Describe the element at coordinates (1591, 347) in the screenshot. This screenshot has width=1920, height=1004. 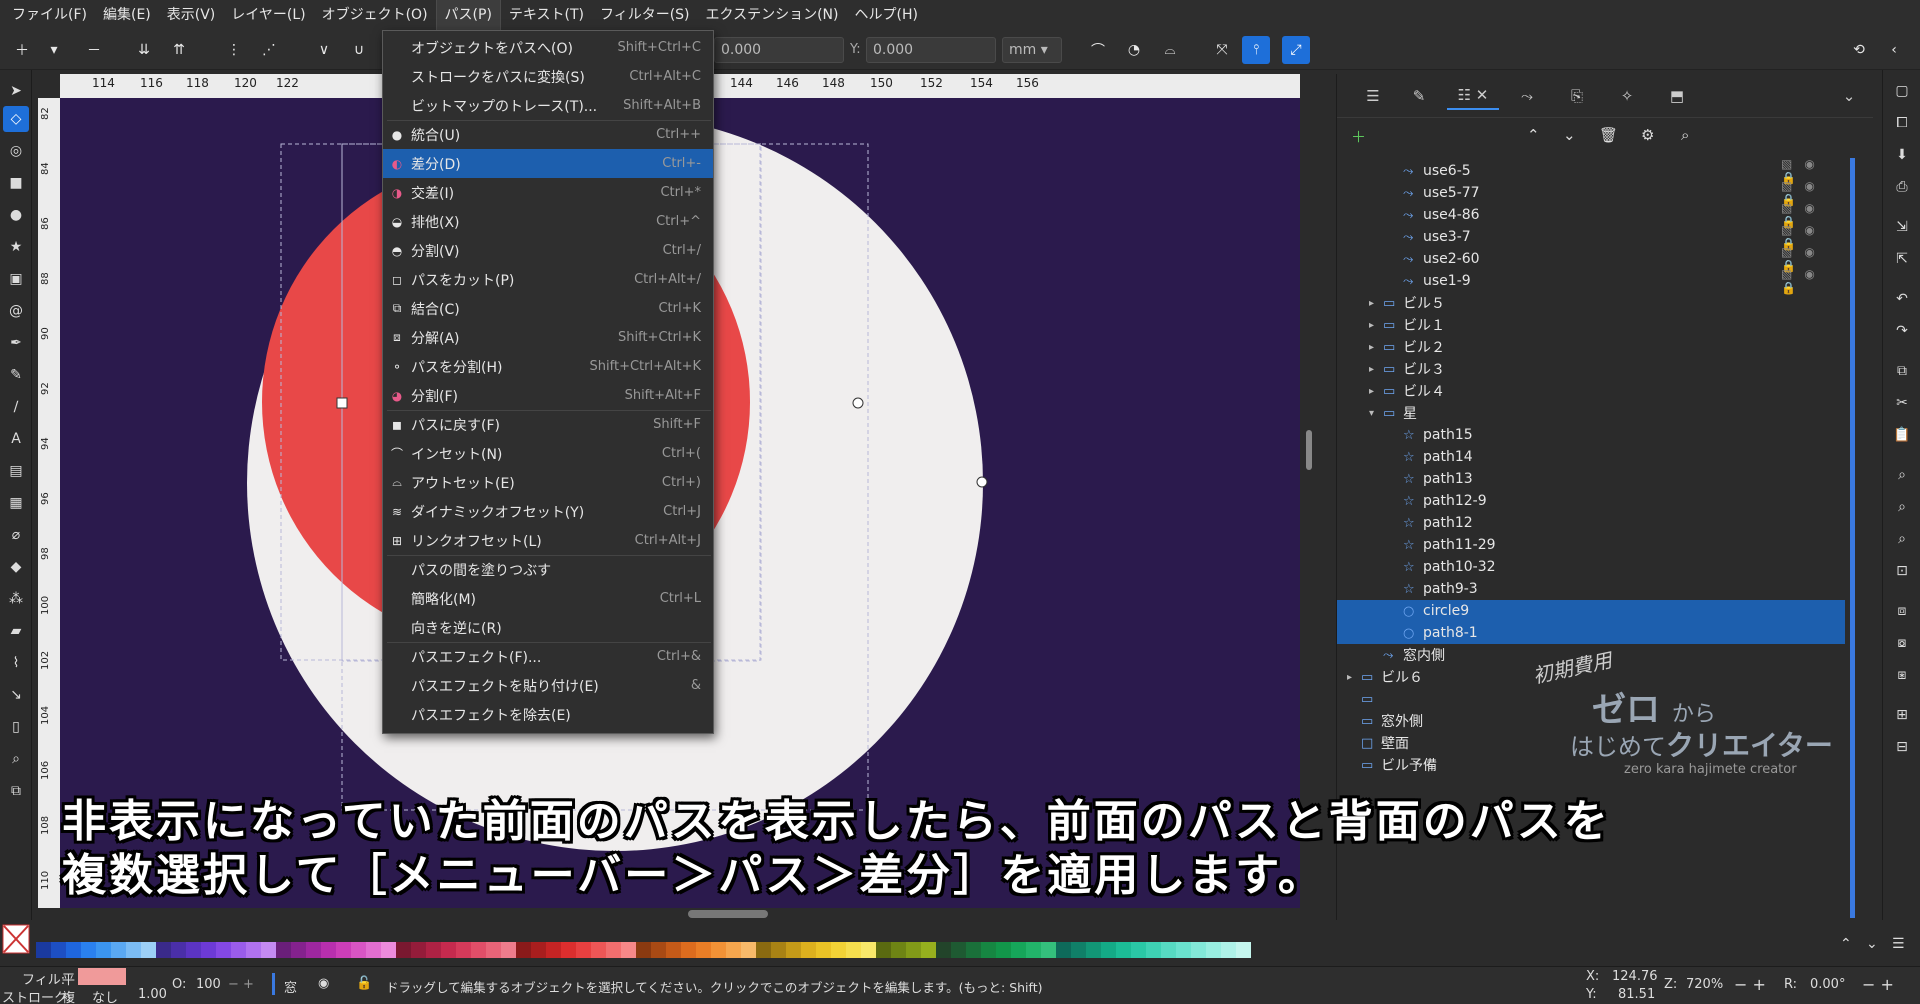
I see `layer-row: ▸ ▭ ビル２` at that location.